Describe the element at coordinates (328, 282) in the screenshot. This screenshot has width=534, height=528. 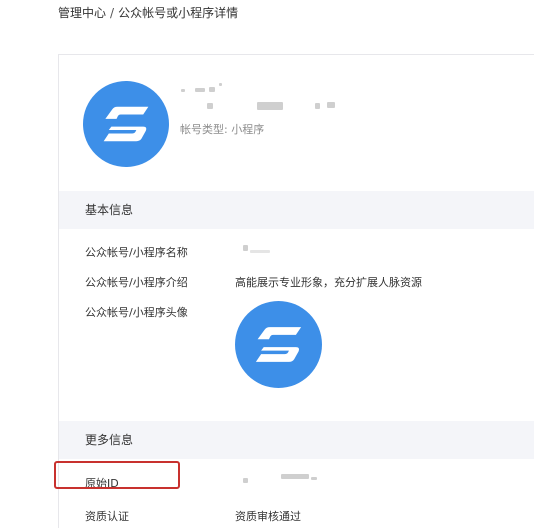
I see `intro-value: 高能展示专业形象，充分扩展人脉资源` at that location.